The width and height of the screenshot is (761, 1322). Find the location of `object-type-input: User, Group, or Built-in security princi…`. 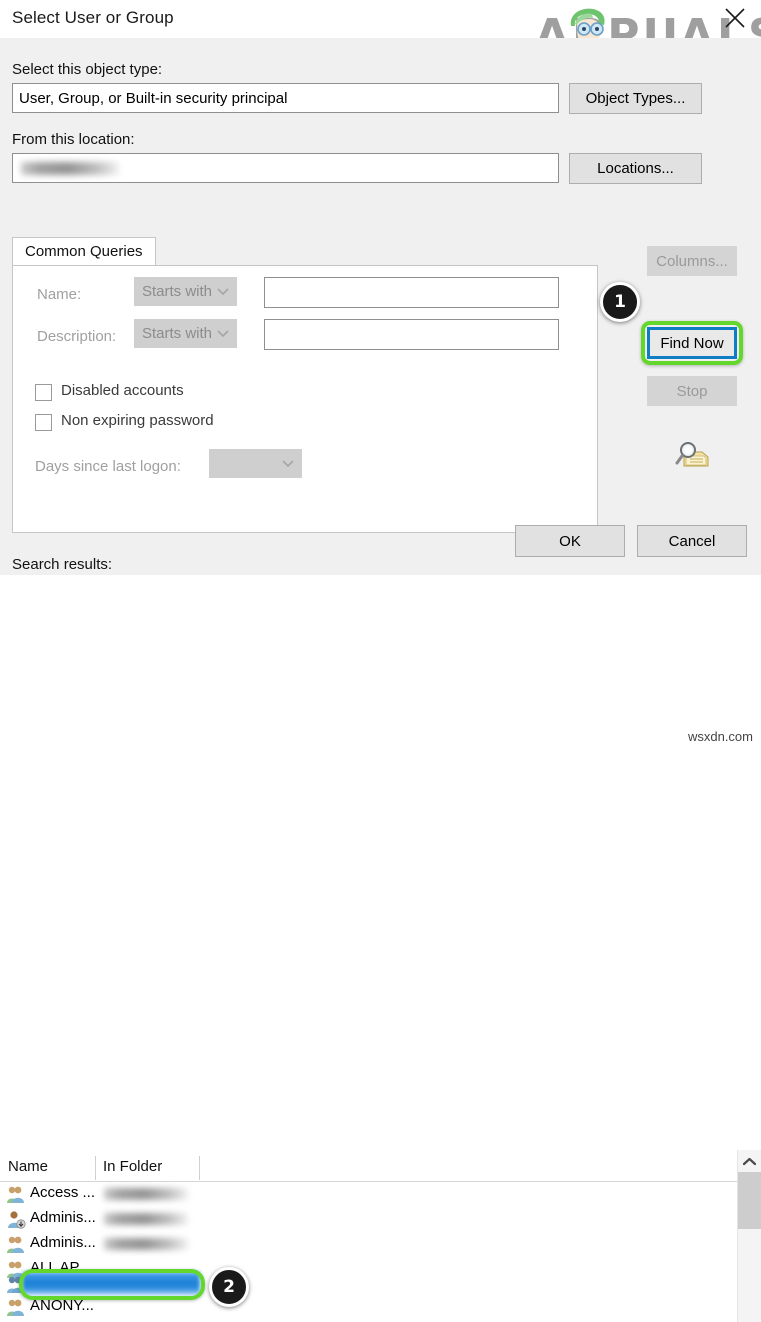

object-type-input: User, Group, or Built-in security princi… is located at coordinates (285, 98).